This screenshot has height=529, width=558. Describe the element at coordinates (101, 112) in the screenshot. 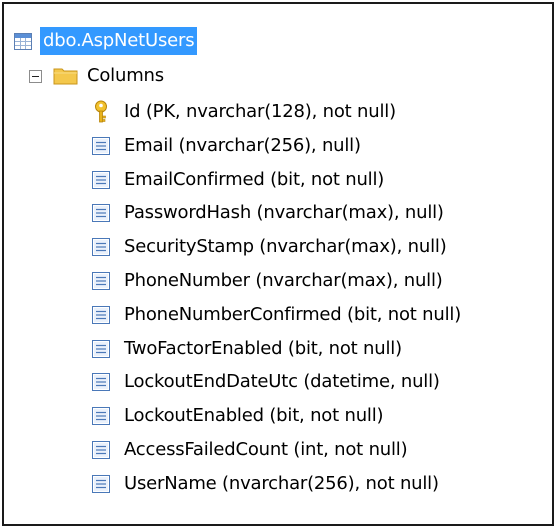

I see `key-icon` at that location.